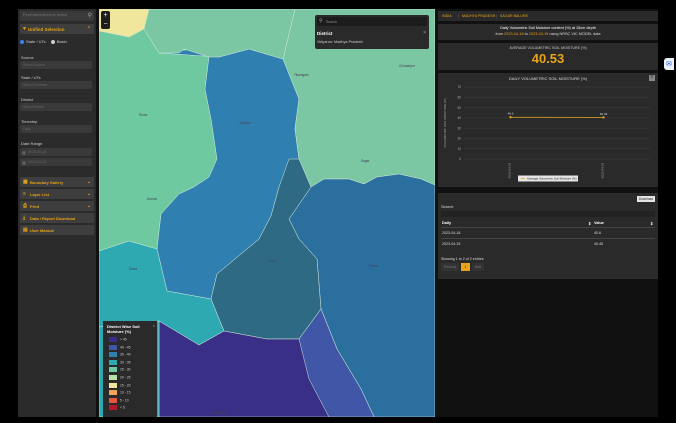 This screenshot has width=676, height=423. Describe the element at coordinates (120, 385) in the screenshot. I see `legend-item: 15 - 20` at that location.